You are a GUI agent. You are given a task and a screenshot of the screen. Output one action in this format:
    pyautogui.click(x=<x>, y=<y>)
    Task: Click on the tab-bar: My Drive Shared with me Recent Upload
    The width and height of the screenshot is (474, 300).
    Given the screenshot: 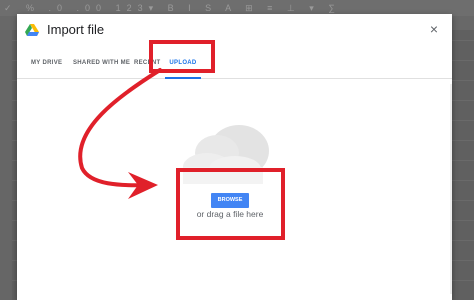 What is the action you would take?
    pyautogui.click(x=234, y=63)
    